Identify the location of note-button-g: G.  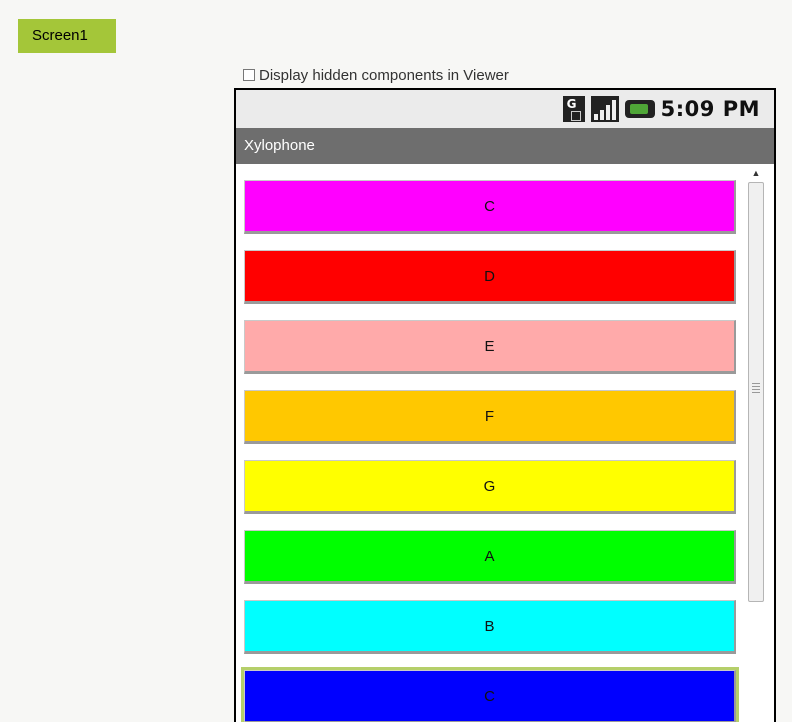
(490, 487).